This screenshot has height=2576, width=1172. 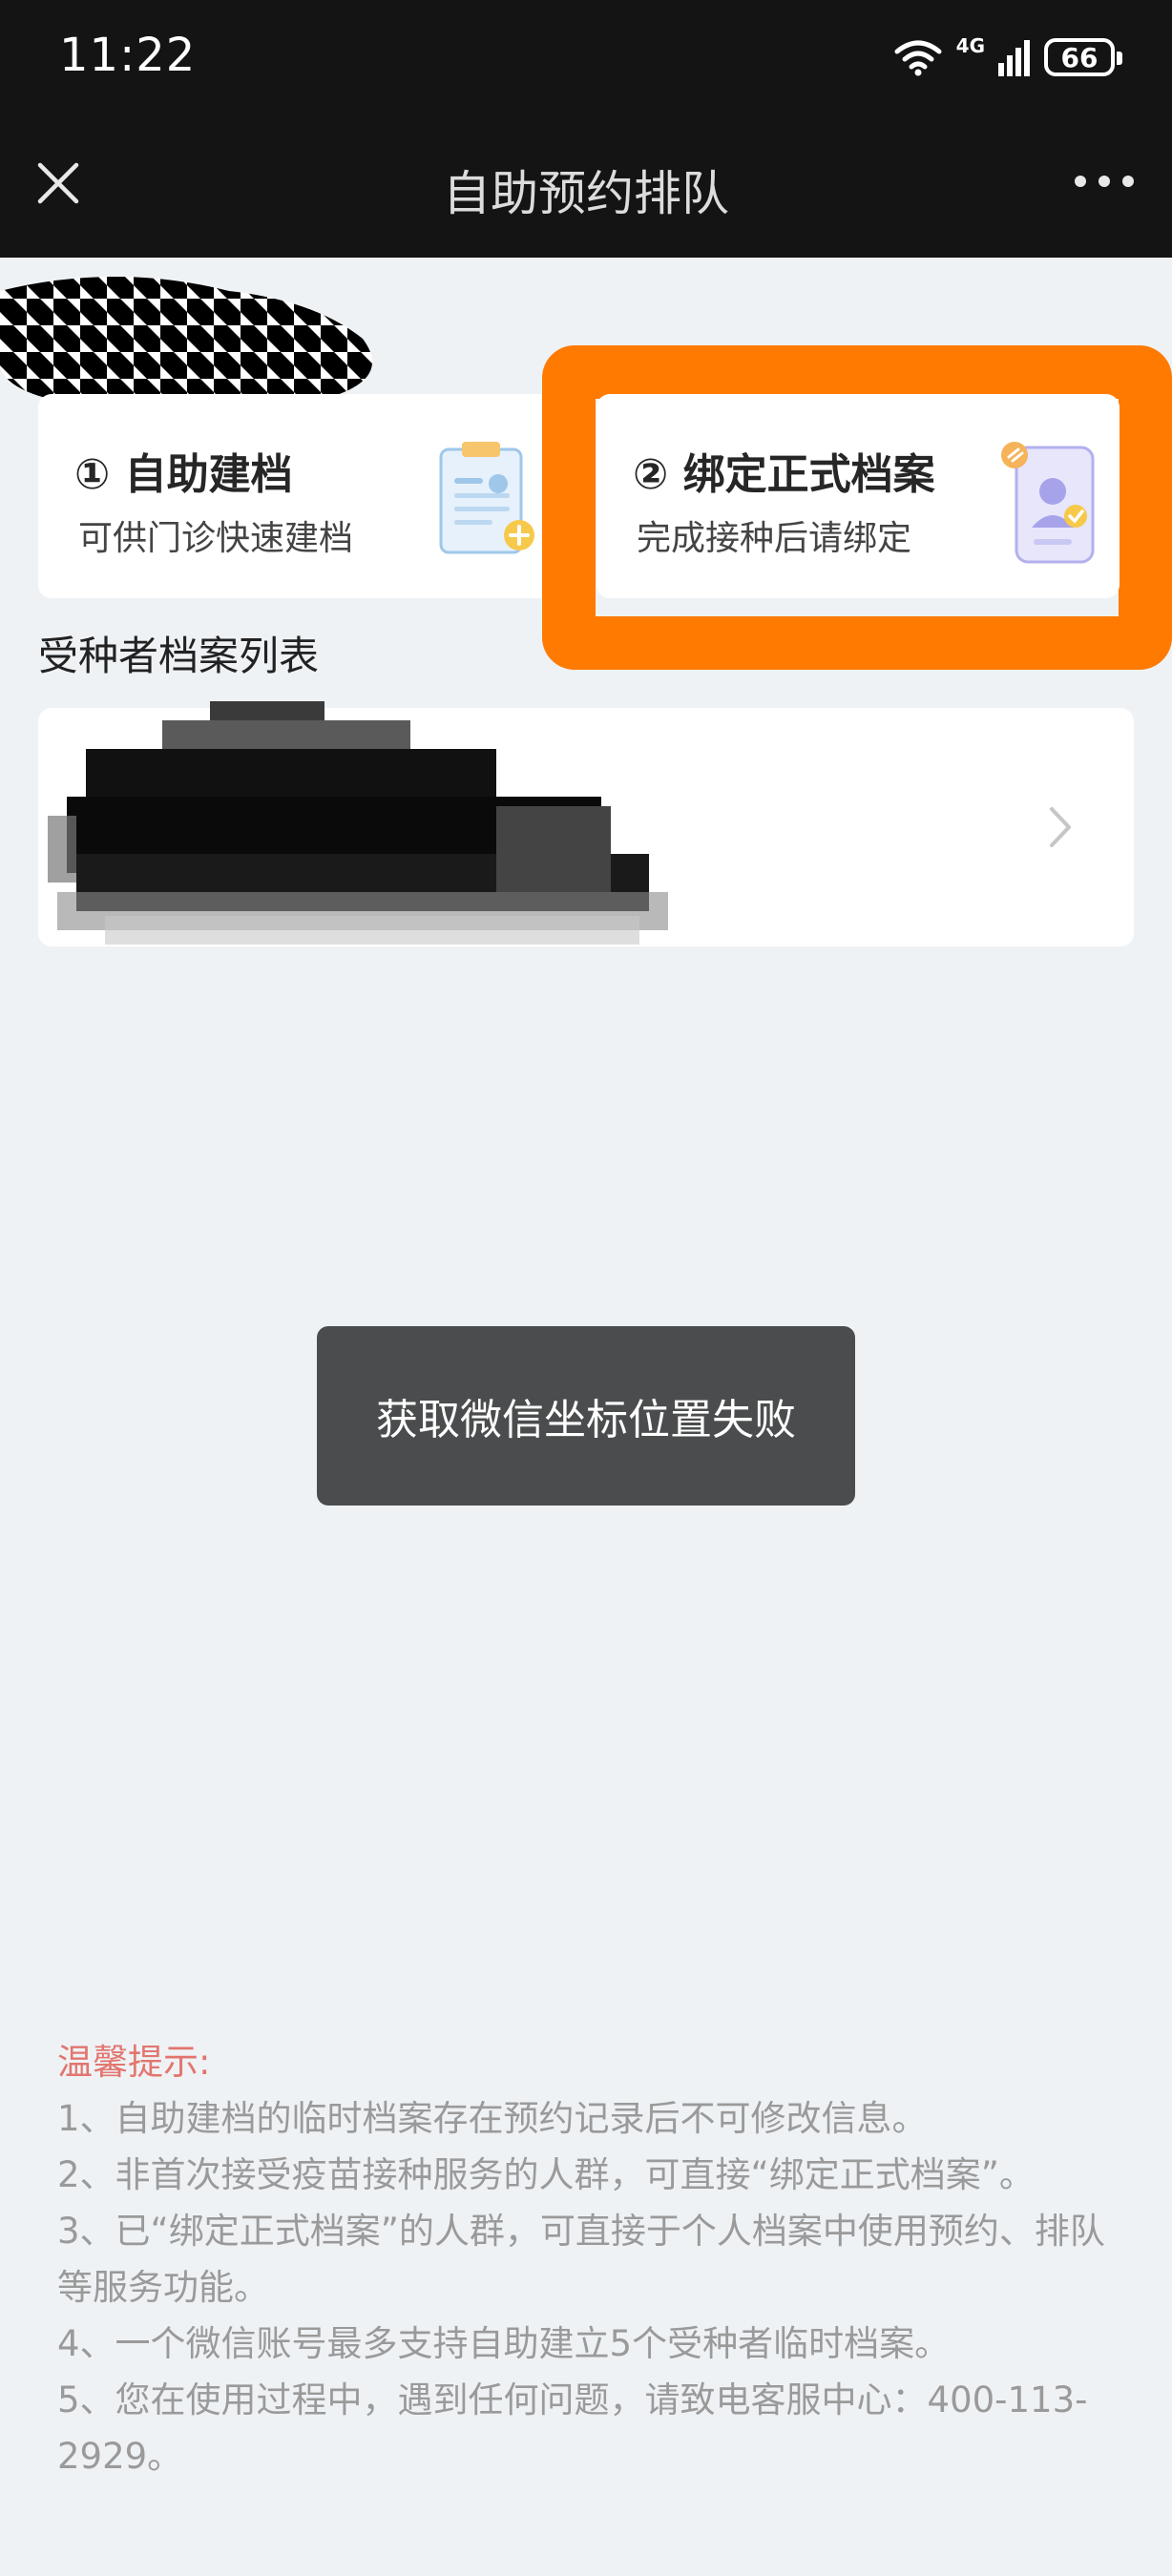 What do you see at coordinates (586, 59) in the screenshot?
I see `status-bar: 11:22 4G 66` at bounding box center [586, 59].